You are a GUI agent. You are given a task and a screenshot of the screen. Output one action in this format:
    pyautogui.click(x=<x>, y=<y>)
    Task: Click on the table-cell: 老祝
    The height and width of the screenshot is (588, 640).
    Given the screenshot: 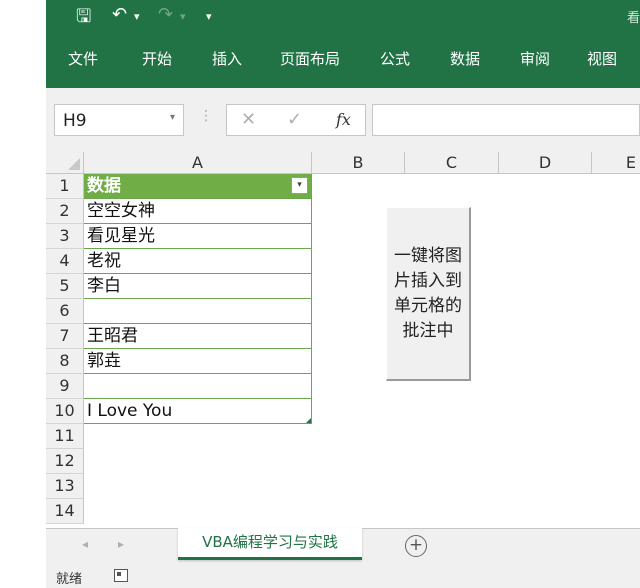 What is the action you would take?
    pyautogui.click(x=198, y=261)
    